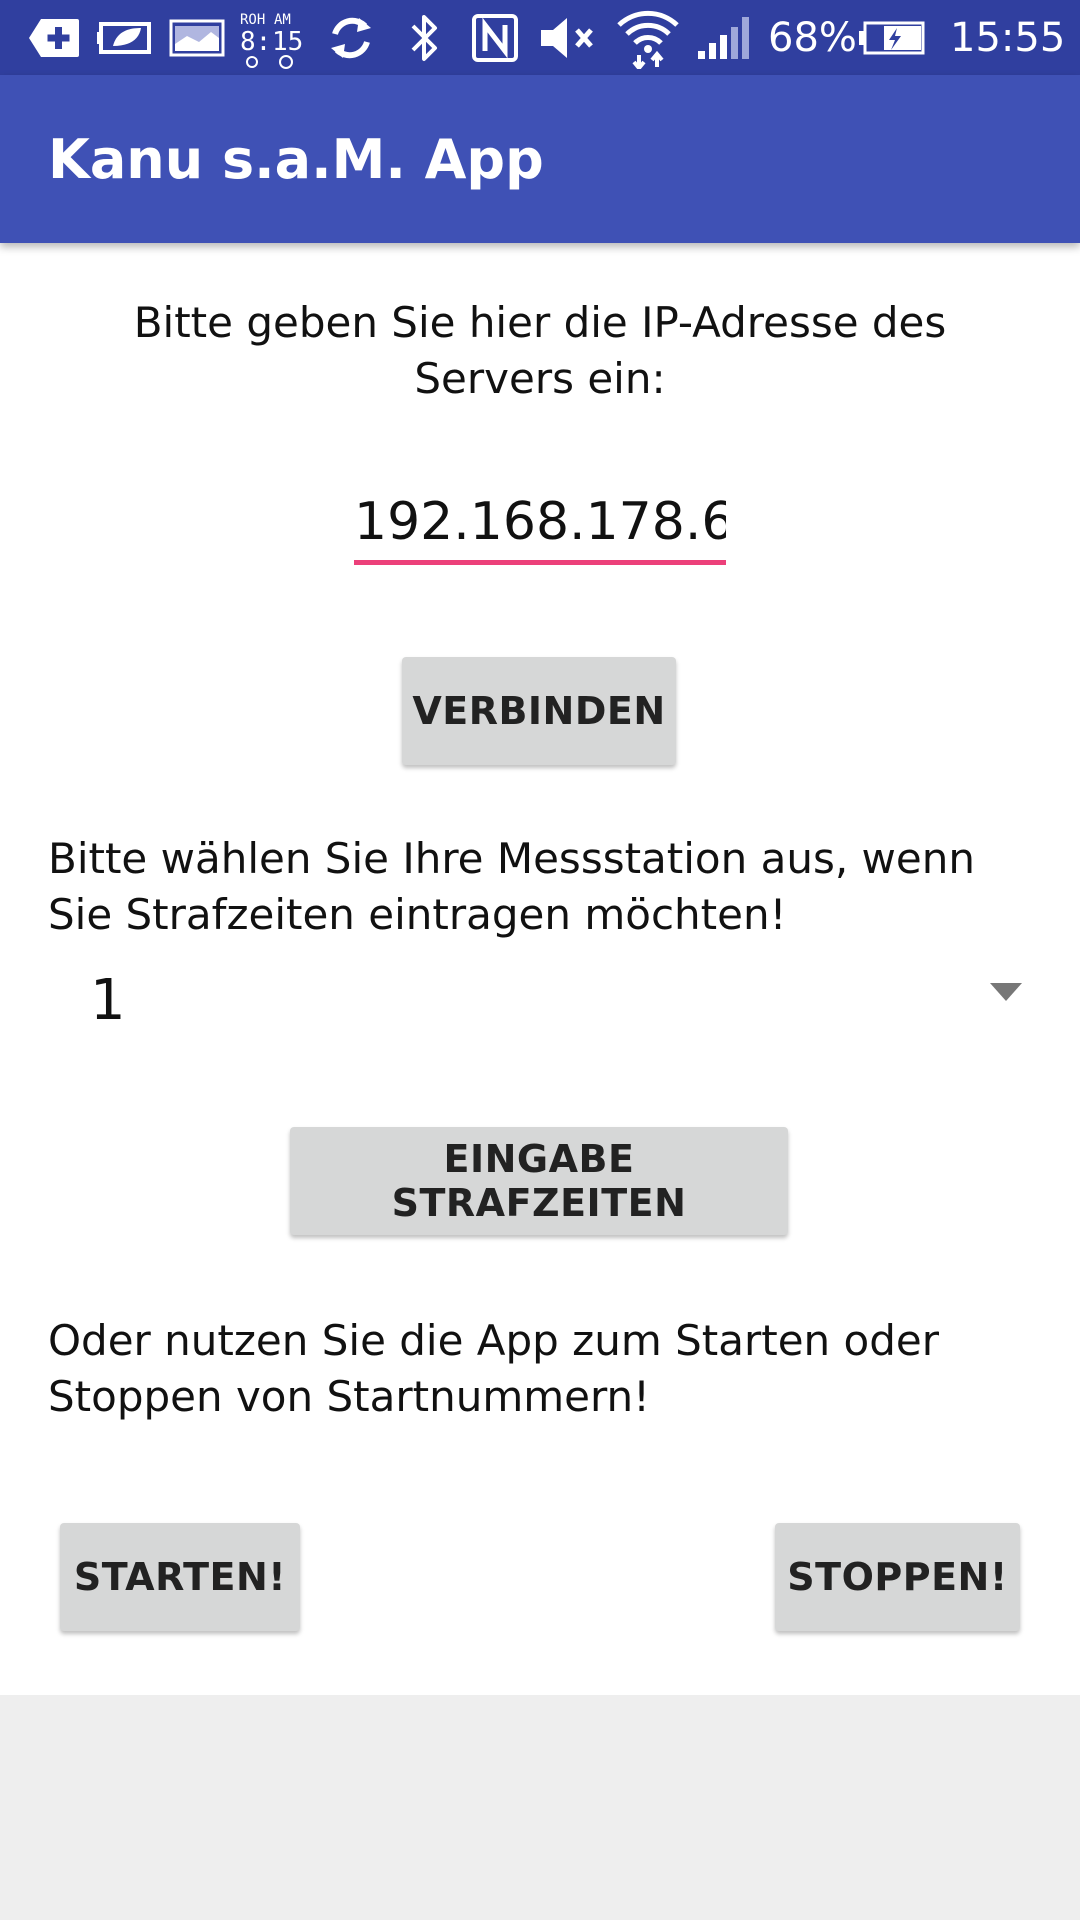 The image size is (1080, 1920). I want to click on start-button: STARTEN!, so click(180, 1577).